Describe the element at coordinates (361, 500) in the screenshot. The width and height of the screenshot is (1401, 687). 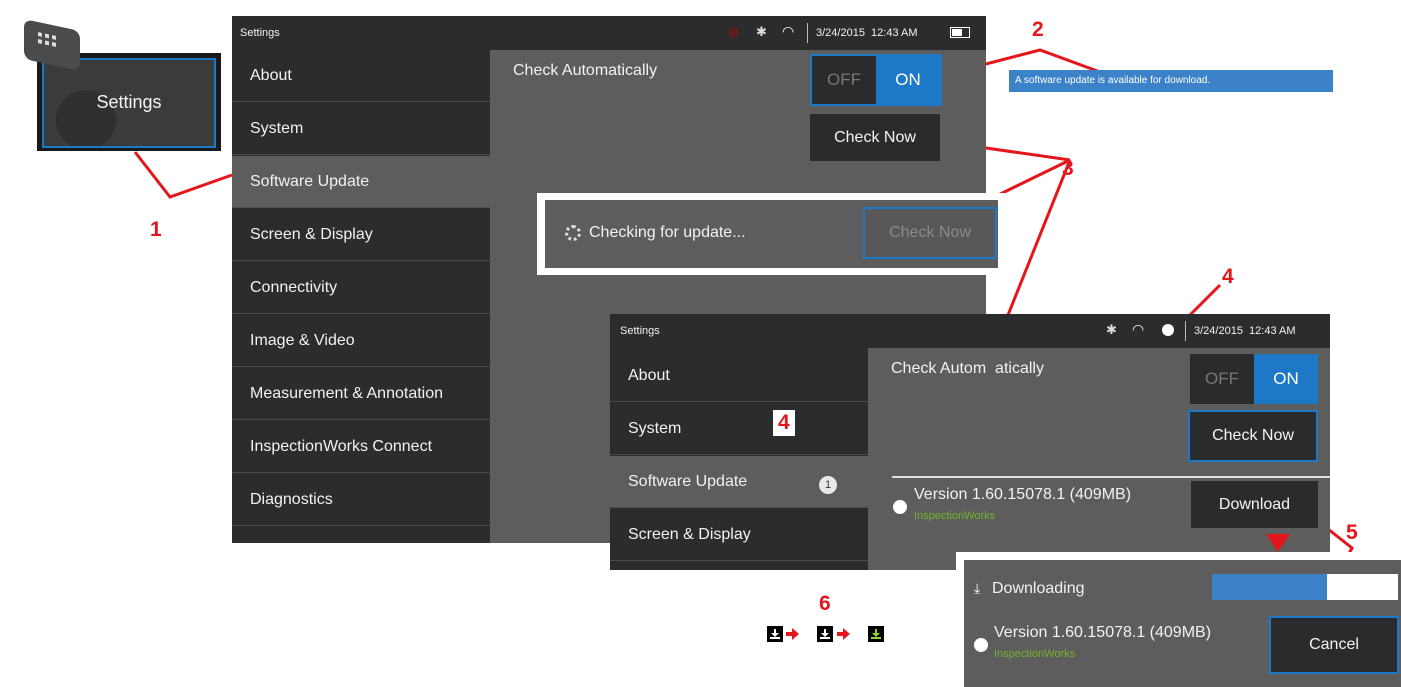
I see `sidebar-item-diagnostics: Diagnostics` at that location.